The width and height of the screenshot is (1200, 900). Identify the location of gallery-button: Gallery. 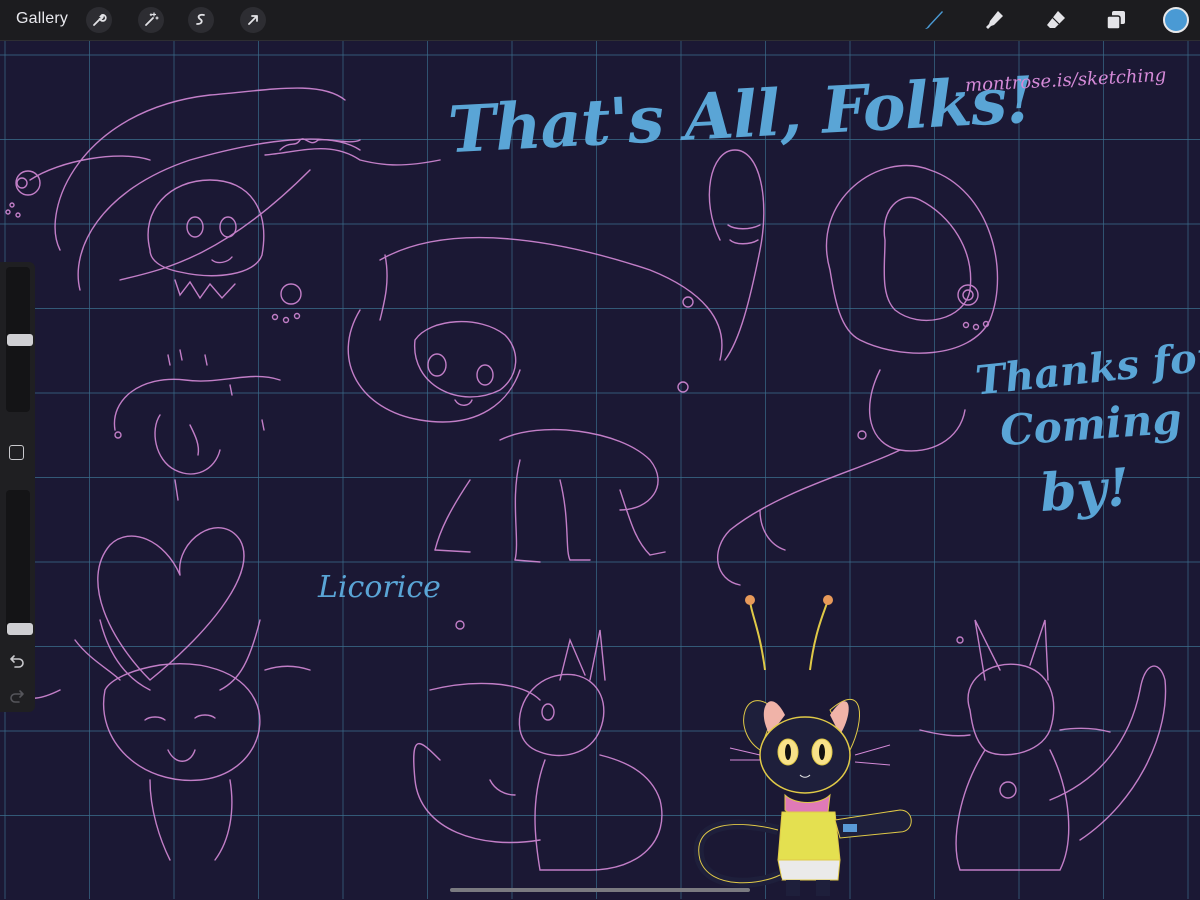
(42, 19).